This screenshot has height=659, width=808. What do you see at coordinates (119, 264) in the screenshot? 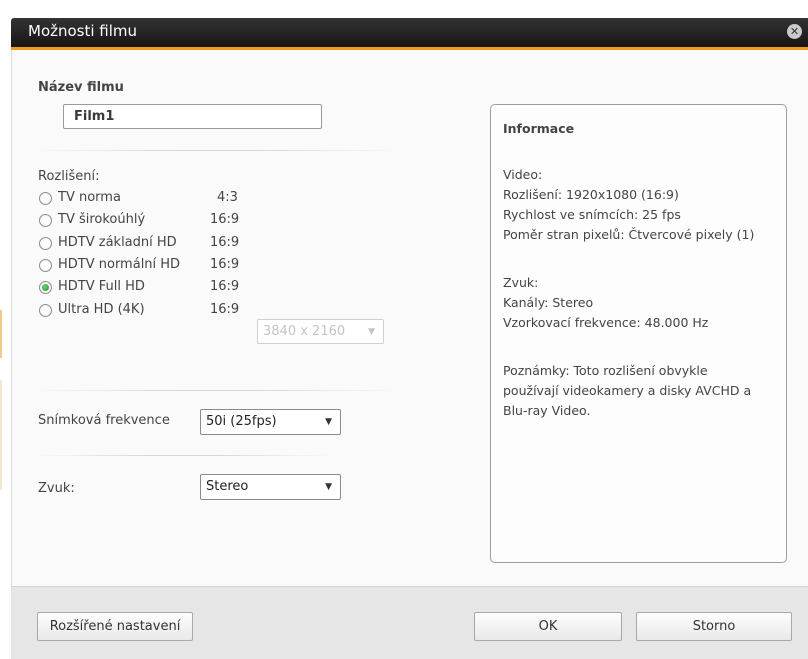
I see `resolution-option-label: HDTV normální HD` at bounding box center [119, 264].